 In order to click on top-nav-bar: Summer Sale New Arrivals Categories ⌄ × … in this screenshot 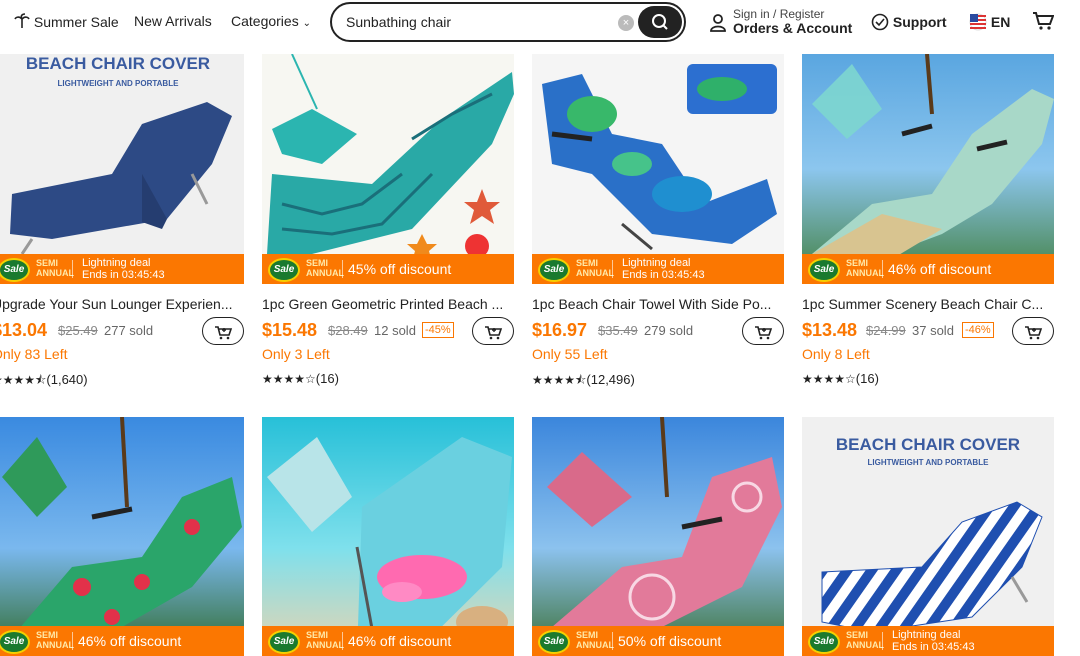, I will do `click(540, 22)`.